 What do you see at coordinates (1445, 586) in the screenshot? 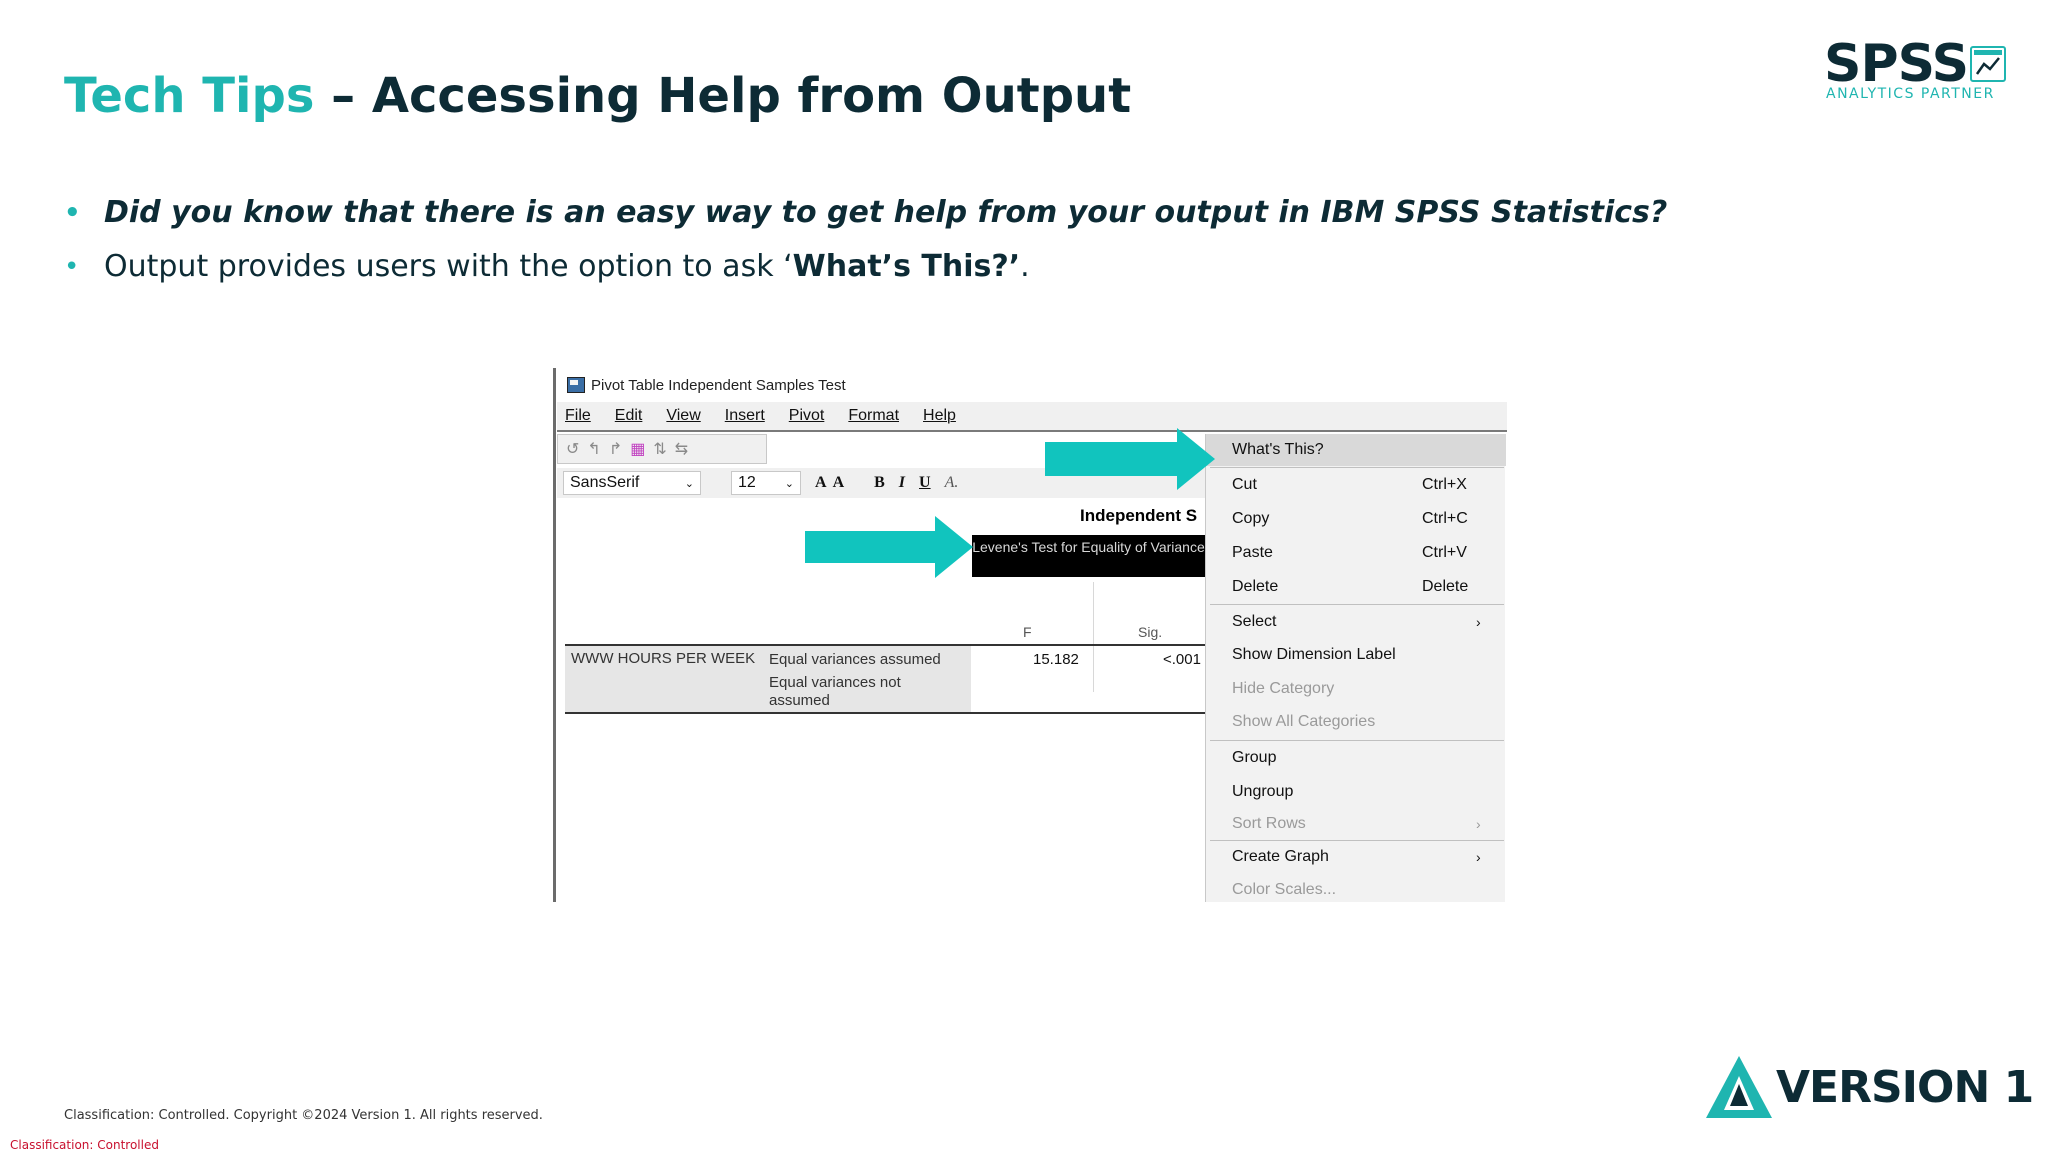
I see `menu-item-shortcut: Delete` at bounding box center [1445, 586].